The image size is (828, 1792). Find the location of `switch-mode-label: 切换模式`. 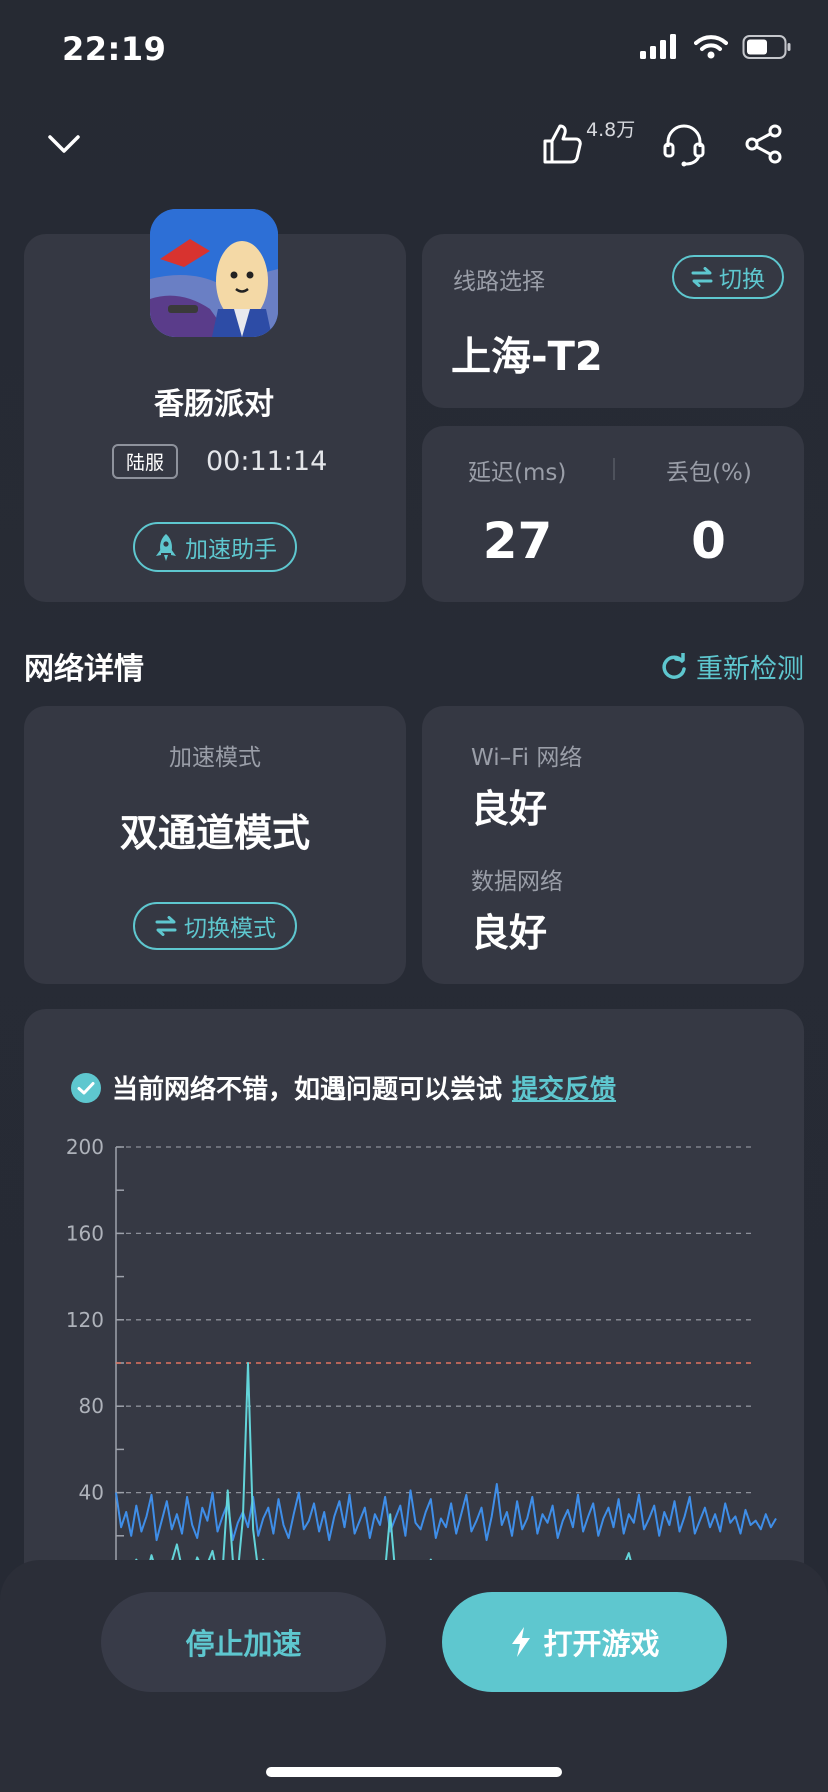

switch-mode-label: 切换模式 is located at coordinates (230, 929).